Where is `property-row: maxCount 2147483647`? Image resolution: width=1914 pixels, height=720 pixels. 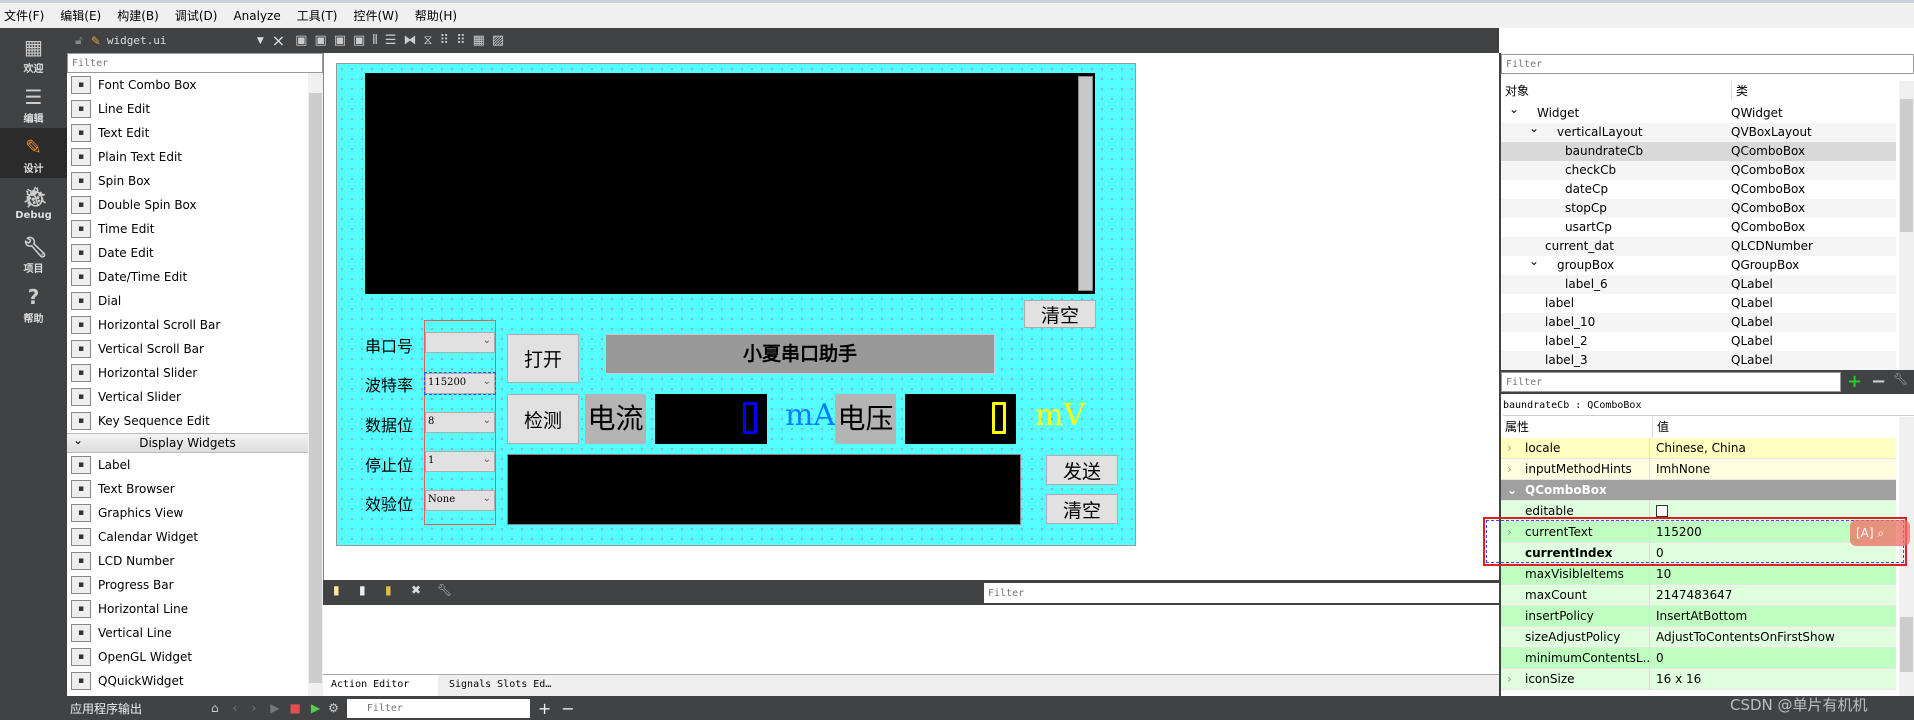
property-row: maxCount 2147483647 is located at coordinates (1698, 595).